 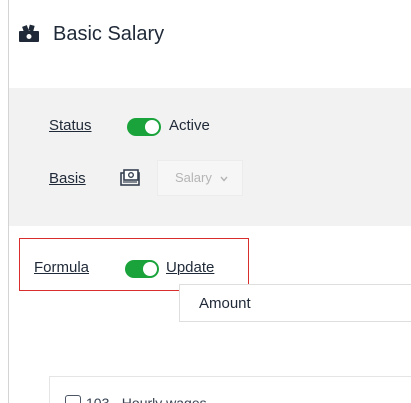 What do you see at coordinates (73, 399) in the screenshot?
I see `list-item-checkbox` at bounding box center [73, 399].